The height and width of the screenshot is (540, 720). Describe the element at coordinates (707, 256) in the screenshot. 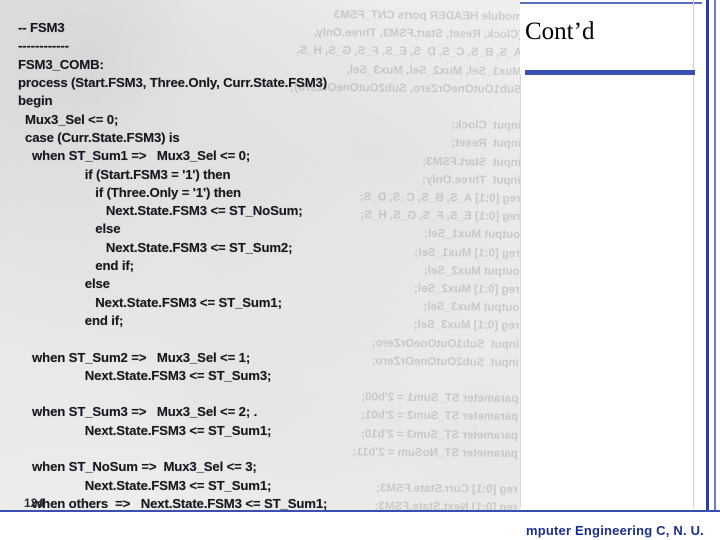

I see `right-accent-bar` at that location.